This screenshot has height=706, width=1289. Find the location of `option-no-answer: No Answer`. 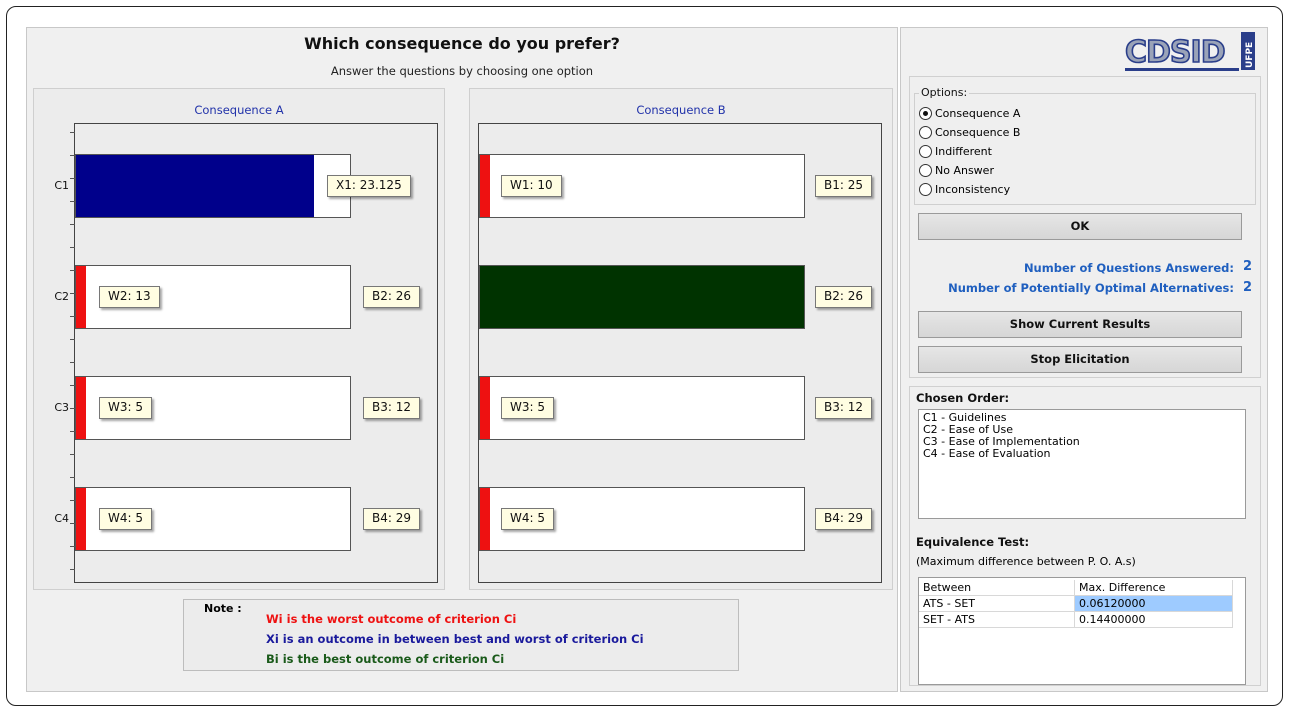

option-no-answer: No Answer is located at coordinates (956, 170).